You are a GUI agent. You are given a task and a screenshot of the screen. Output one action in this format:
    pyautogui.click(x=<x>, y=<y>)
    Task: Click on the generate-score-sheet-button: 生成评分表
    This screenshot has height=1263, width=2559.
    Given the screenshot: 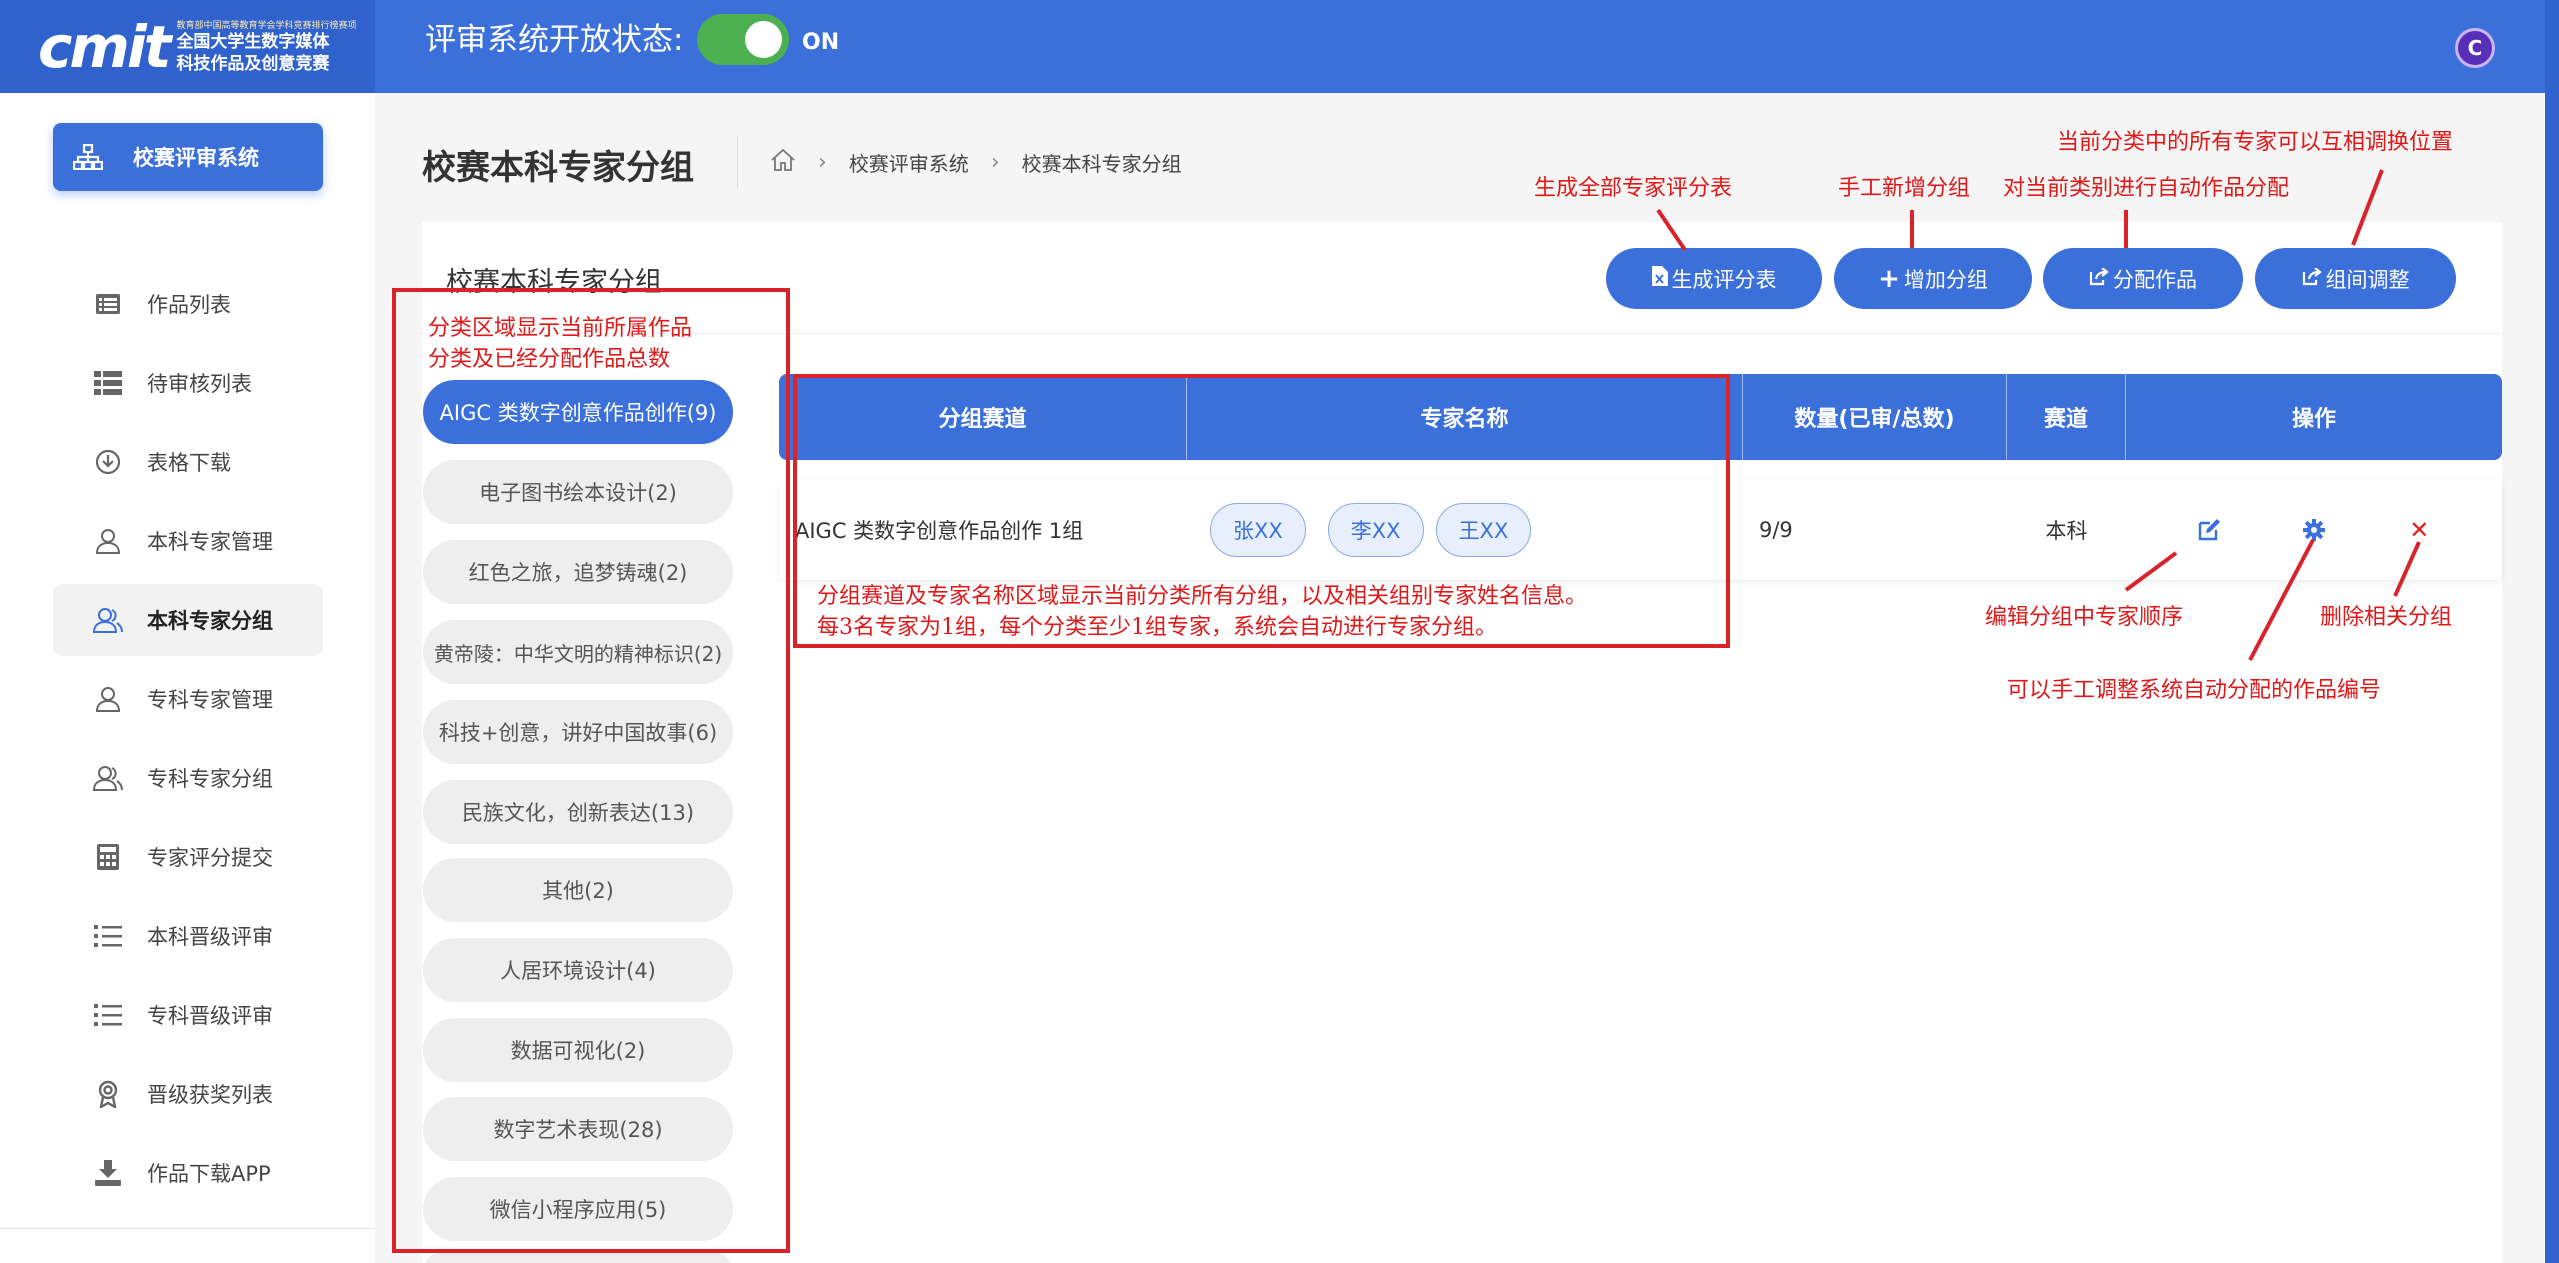 What is the action you would take?
    pyautogui.click(x=1714, y=278)
    